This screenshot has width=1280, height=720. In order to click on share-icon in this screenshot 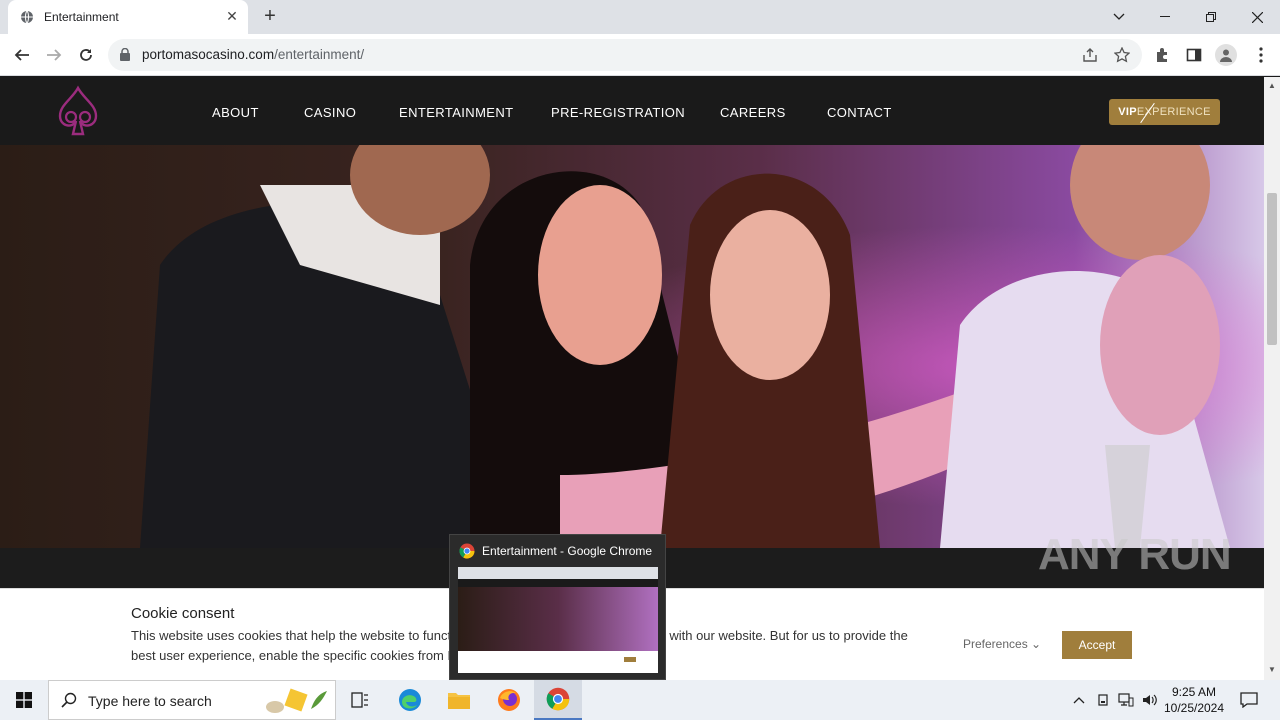, I will do `click(1090, 55)`.